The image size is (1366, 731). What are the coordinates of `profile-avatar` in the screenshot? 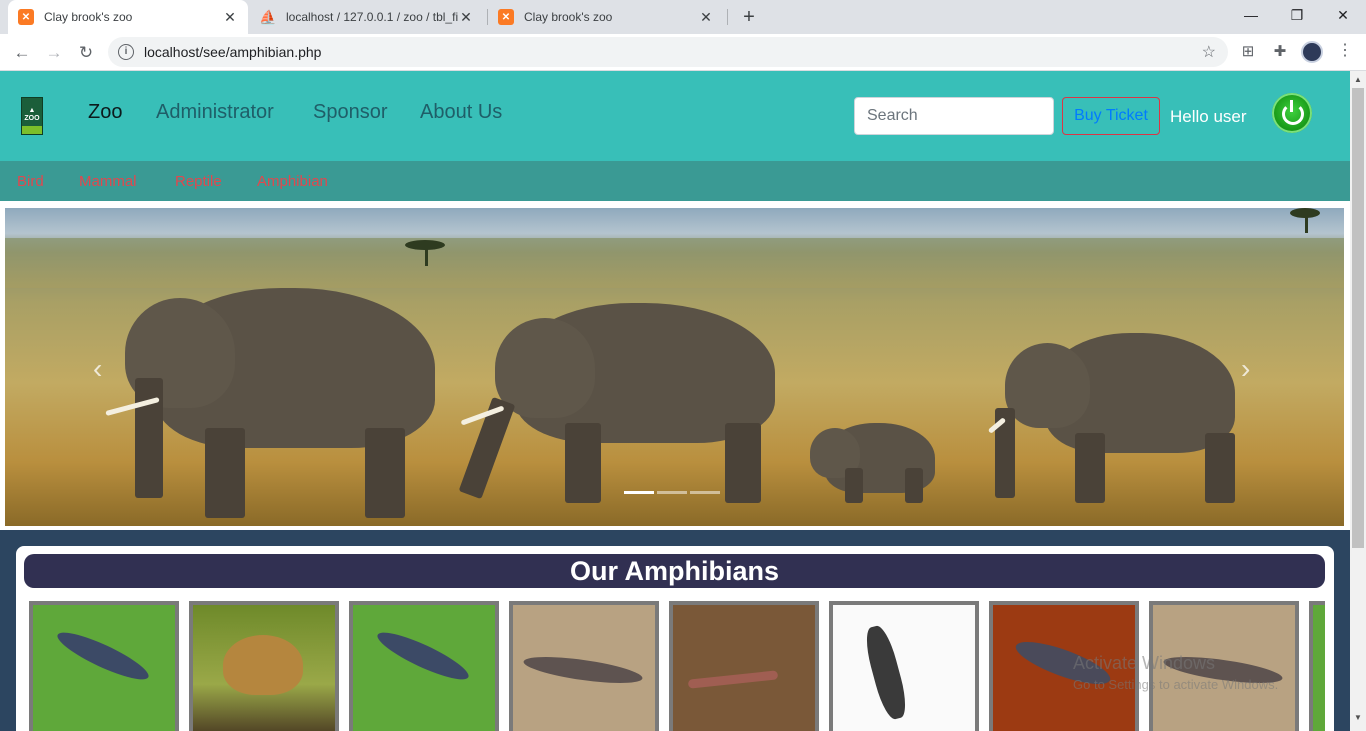 It's located at (1312, 52).